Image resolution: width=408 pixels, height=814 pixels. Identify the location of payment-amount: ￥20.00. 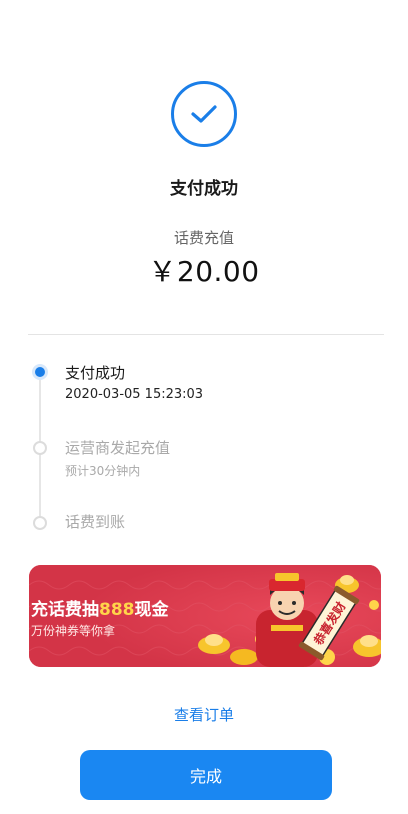
(204, 271).